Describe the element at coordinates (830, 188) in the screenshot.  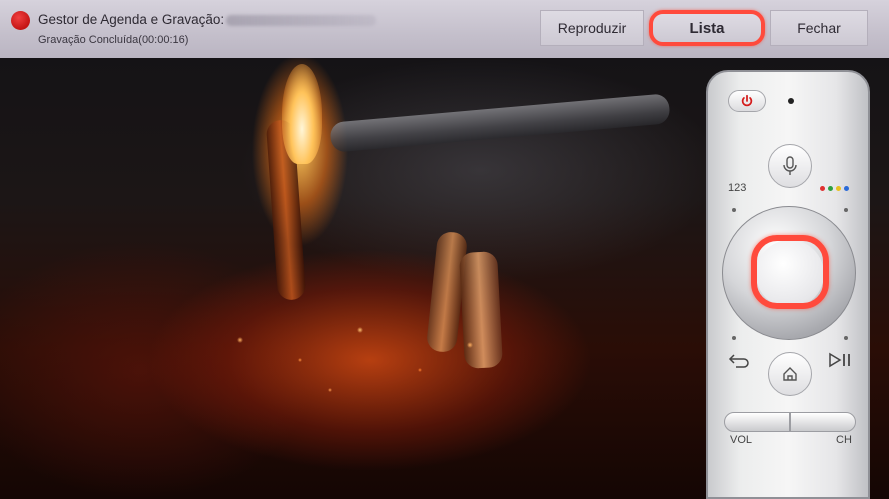
I see `green-dot` at that location.